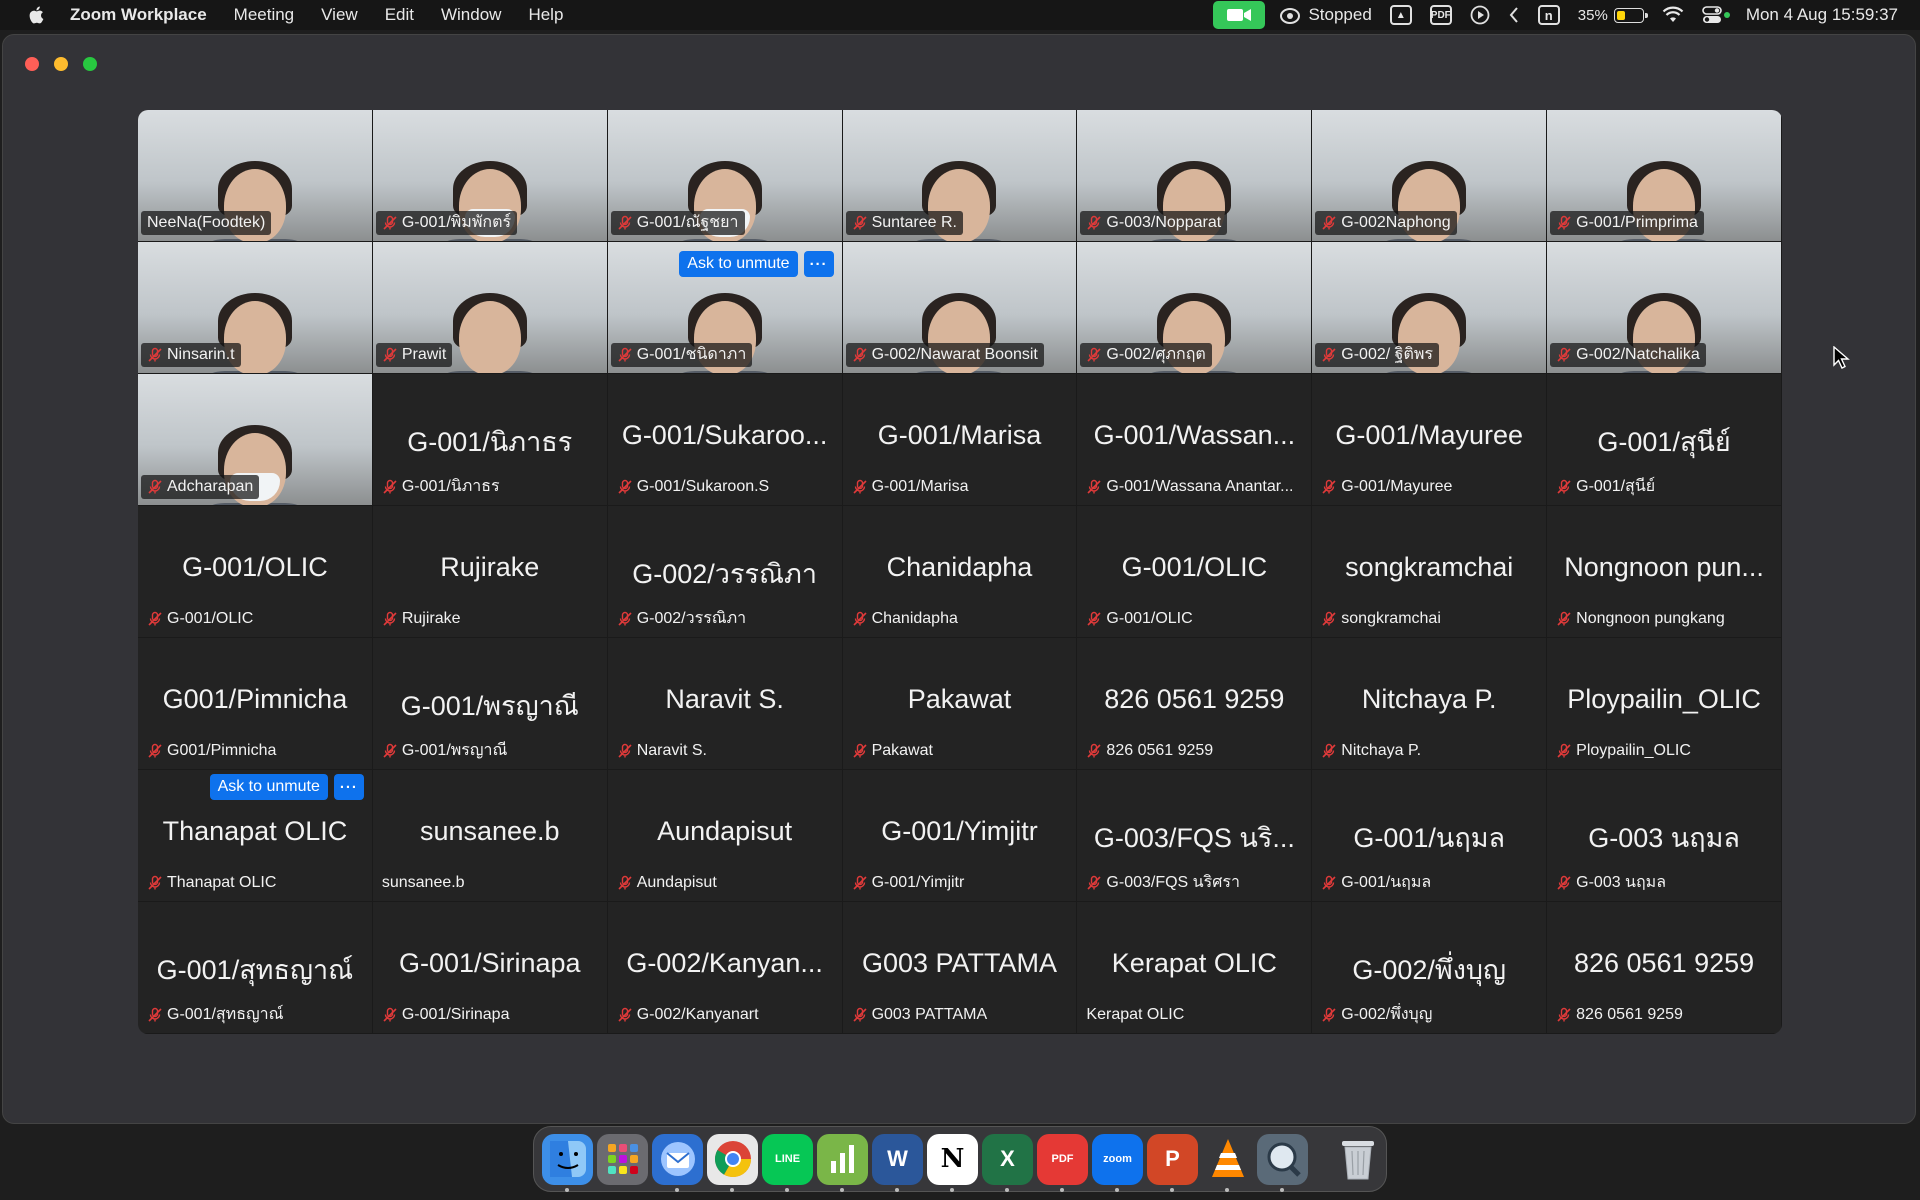  What do you see at coordinates (456, 222) in the screenshot?
I see `participant-name: G-001/พิมพักตร์` at bounding box center [456, 222].